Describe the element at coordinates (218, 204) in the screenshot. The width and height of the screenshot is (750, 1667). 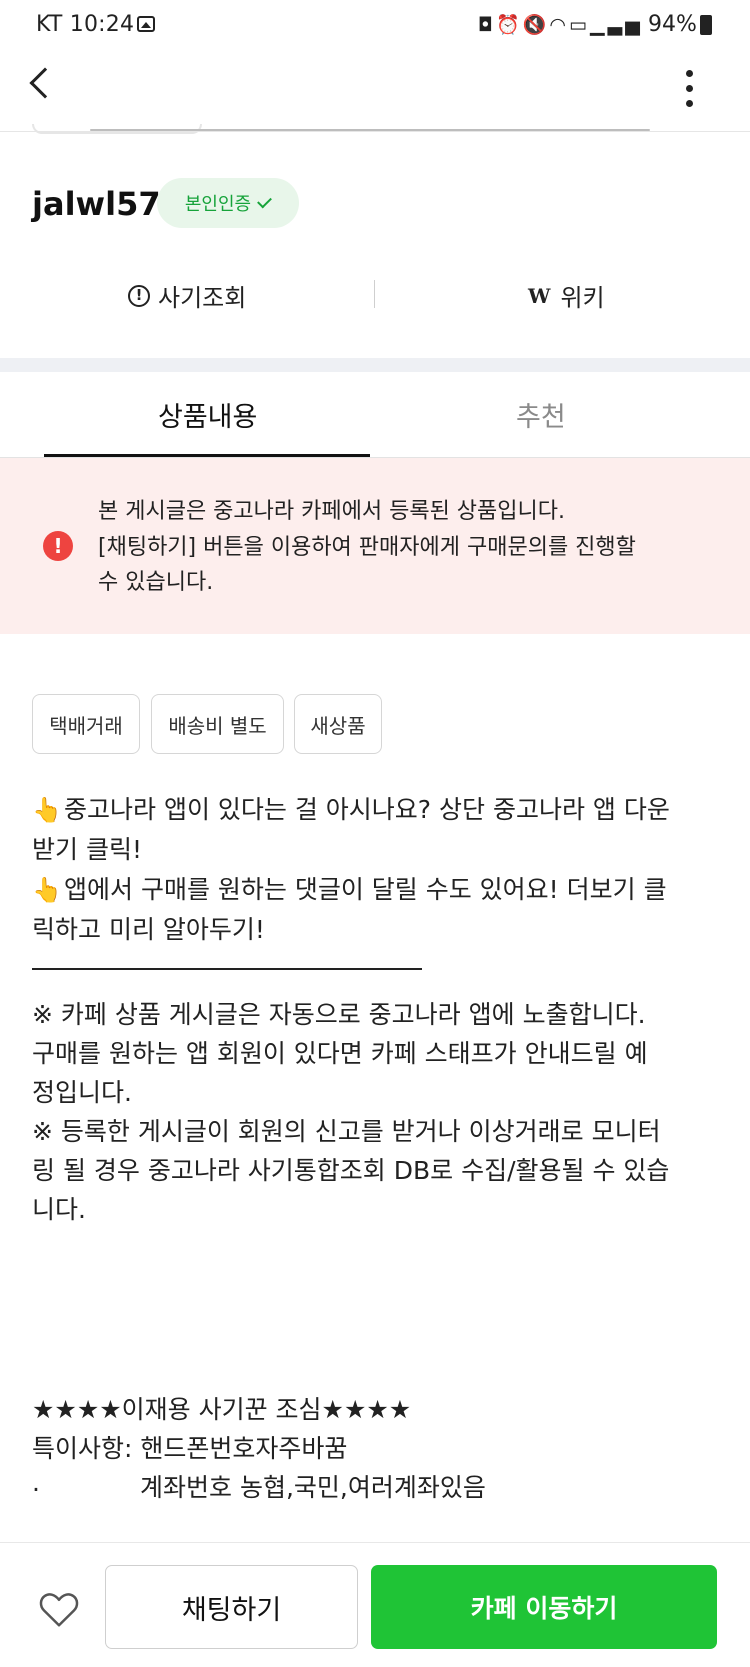
I see `verified-label: 본인인증` at that location.